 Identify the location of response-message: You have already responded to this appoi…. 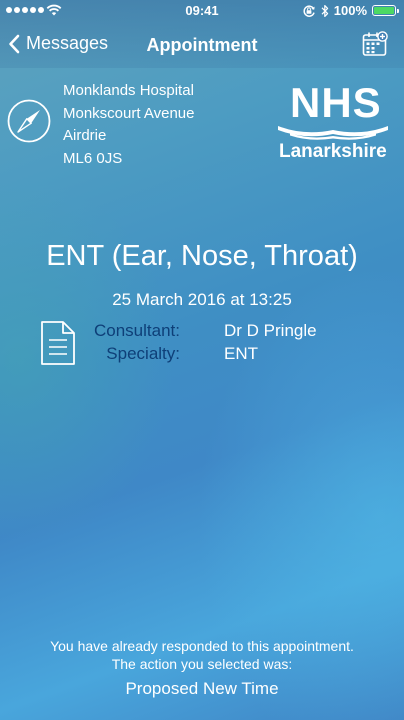
(202, 646).